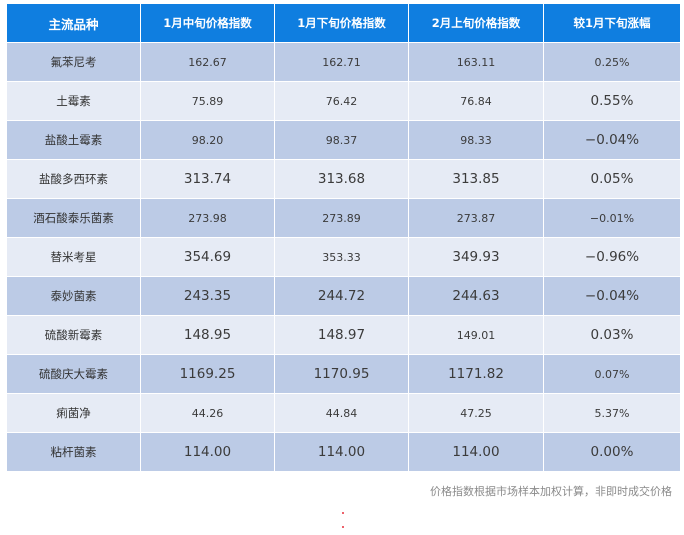  I want to click on row-name: 硫酸新霉素, so click(74, 334).